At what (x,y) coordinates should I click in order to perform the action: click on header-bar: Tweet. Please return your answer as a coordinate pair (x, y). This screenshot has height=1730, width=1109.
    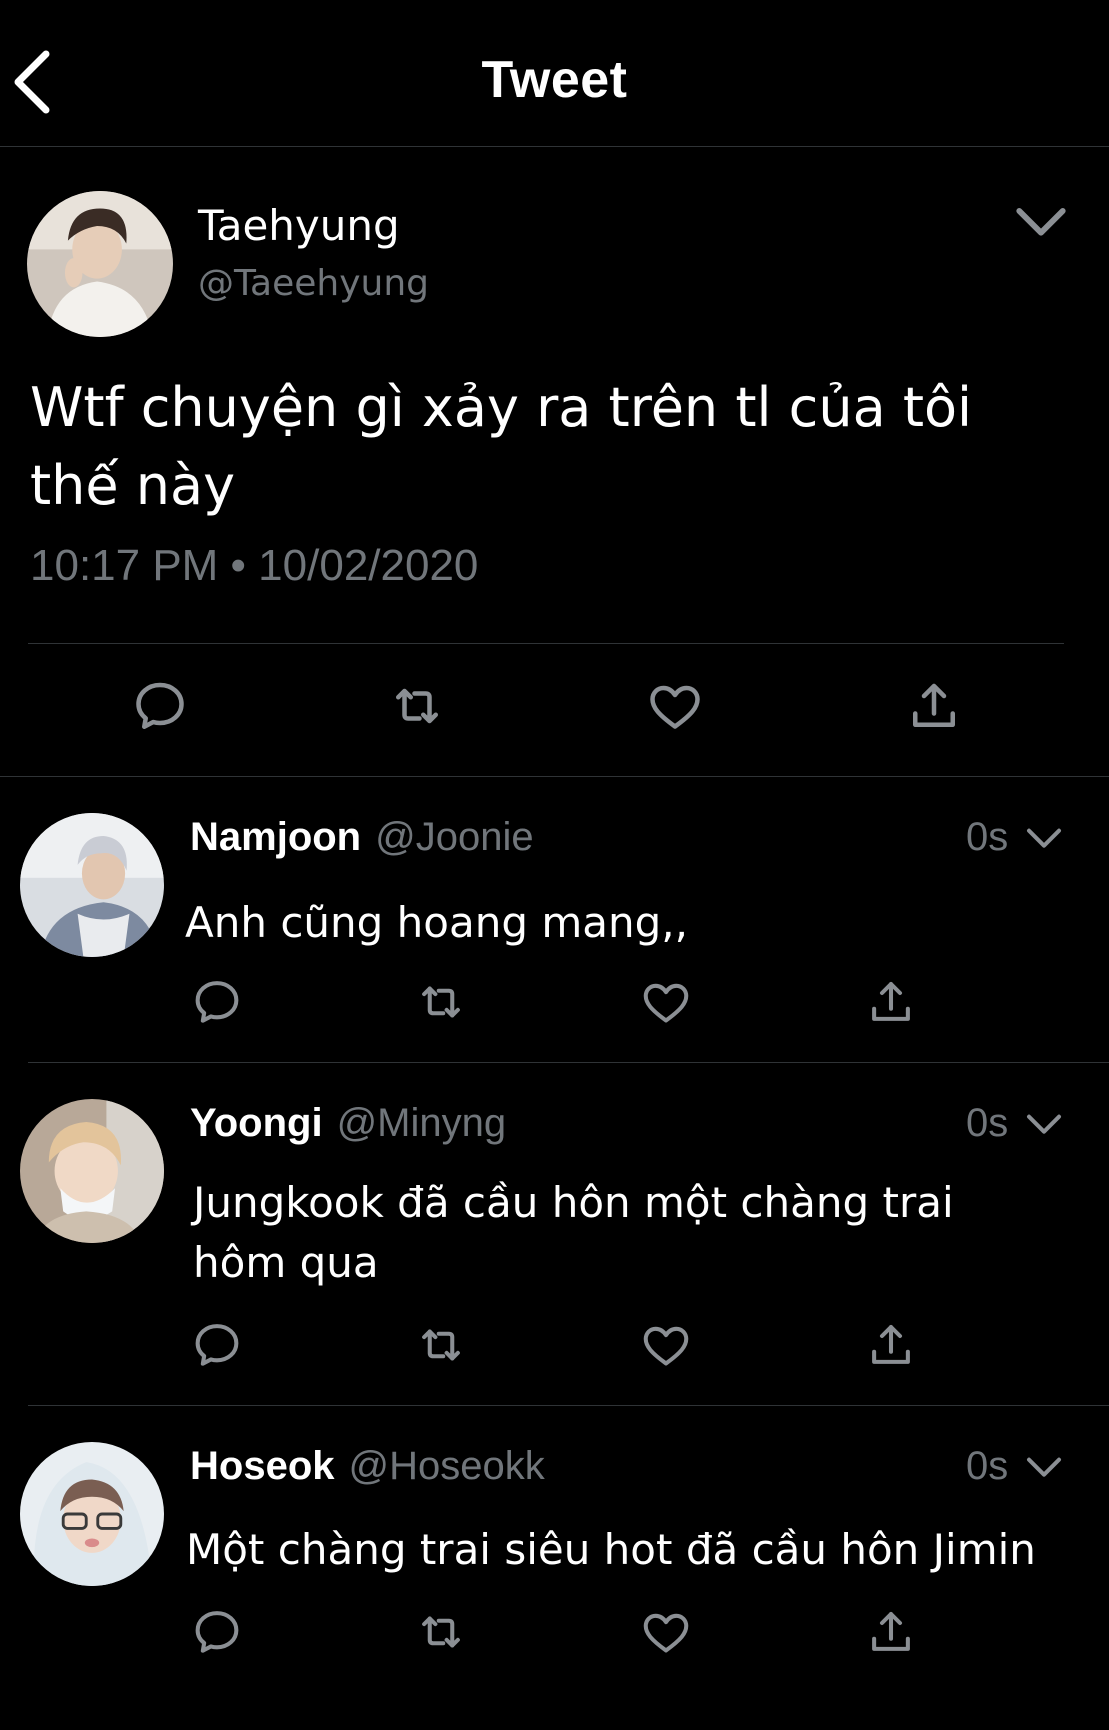
    Looking at the image, I should click on (554, 73).